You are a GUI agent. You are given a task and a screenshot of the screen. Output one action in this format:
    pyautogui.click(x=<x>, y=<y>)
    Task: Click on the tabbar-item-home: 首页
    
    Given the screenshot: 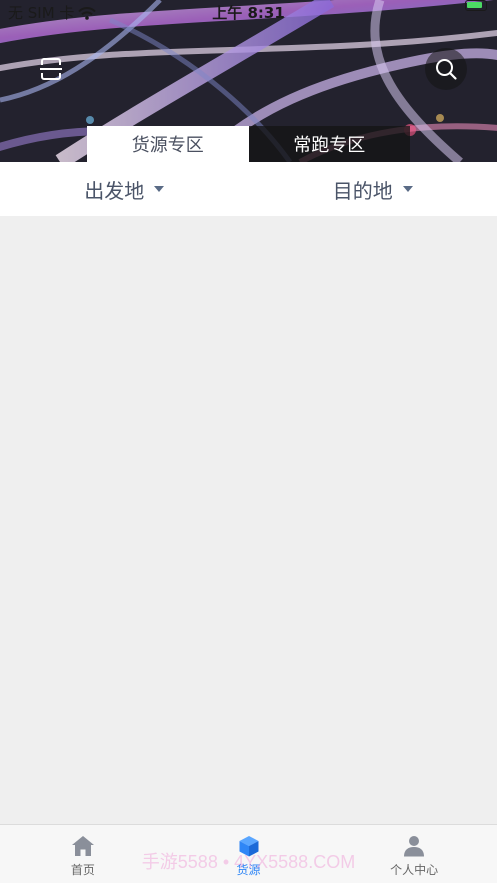 What is the action you would take?
    pyautogui.click(x=83, y=854)
    